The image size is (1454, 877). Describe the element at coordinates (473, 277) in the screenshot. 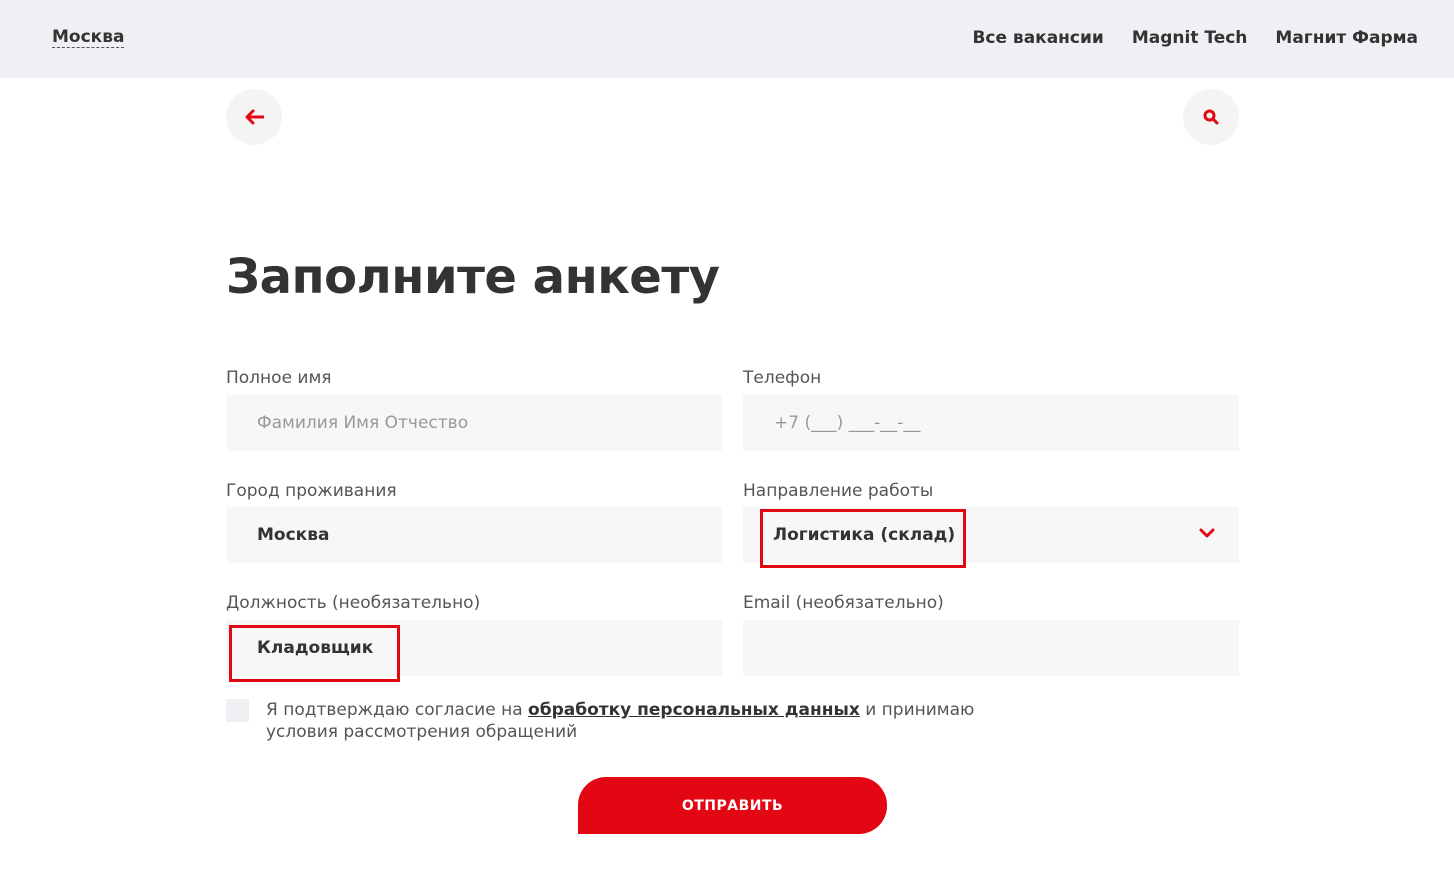

I see `page-title: Заполните анкету` at that location.